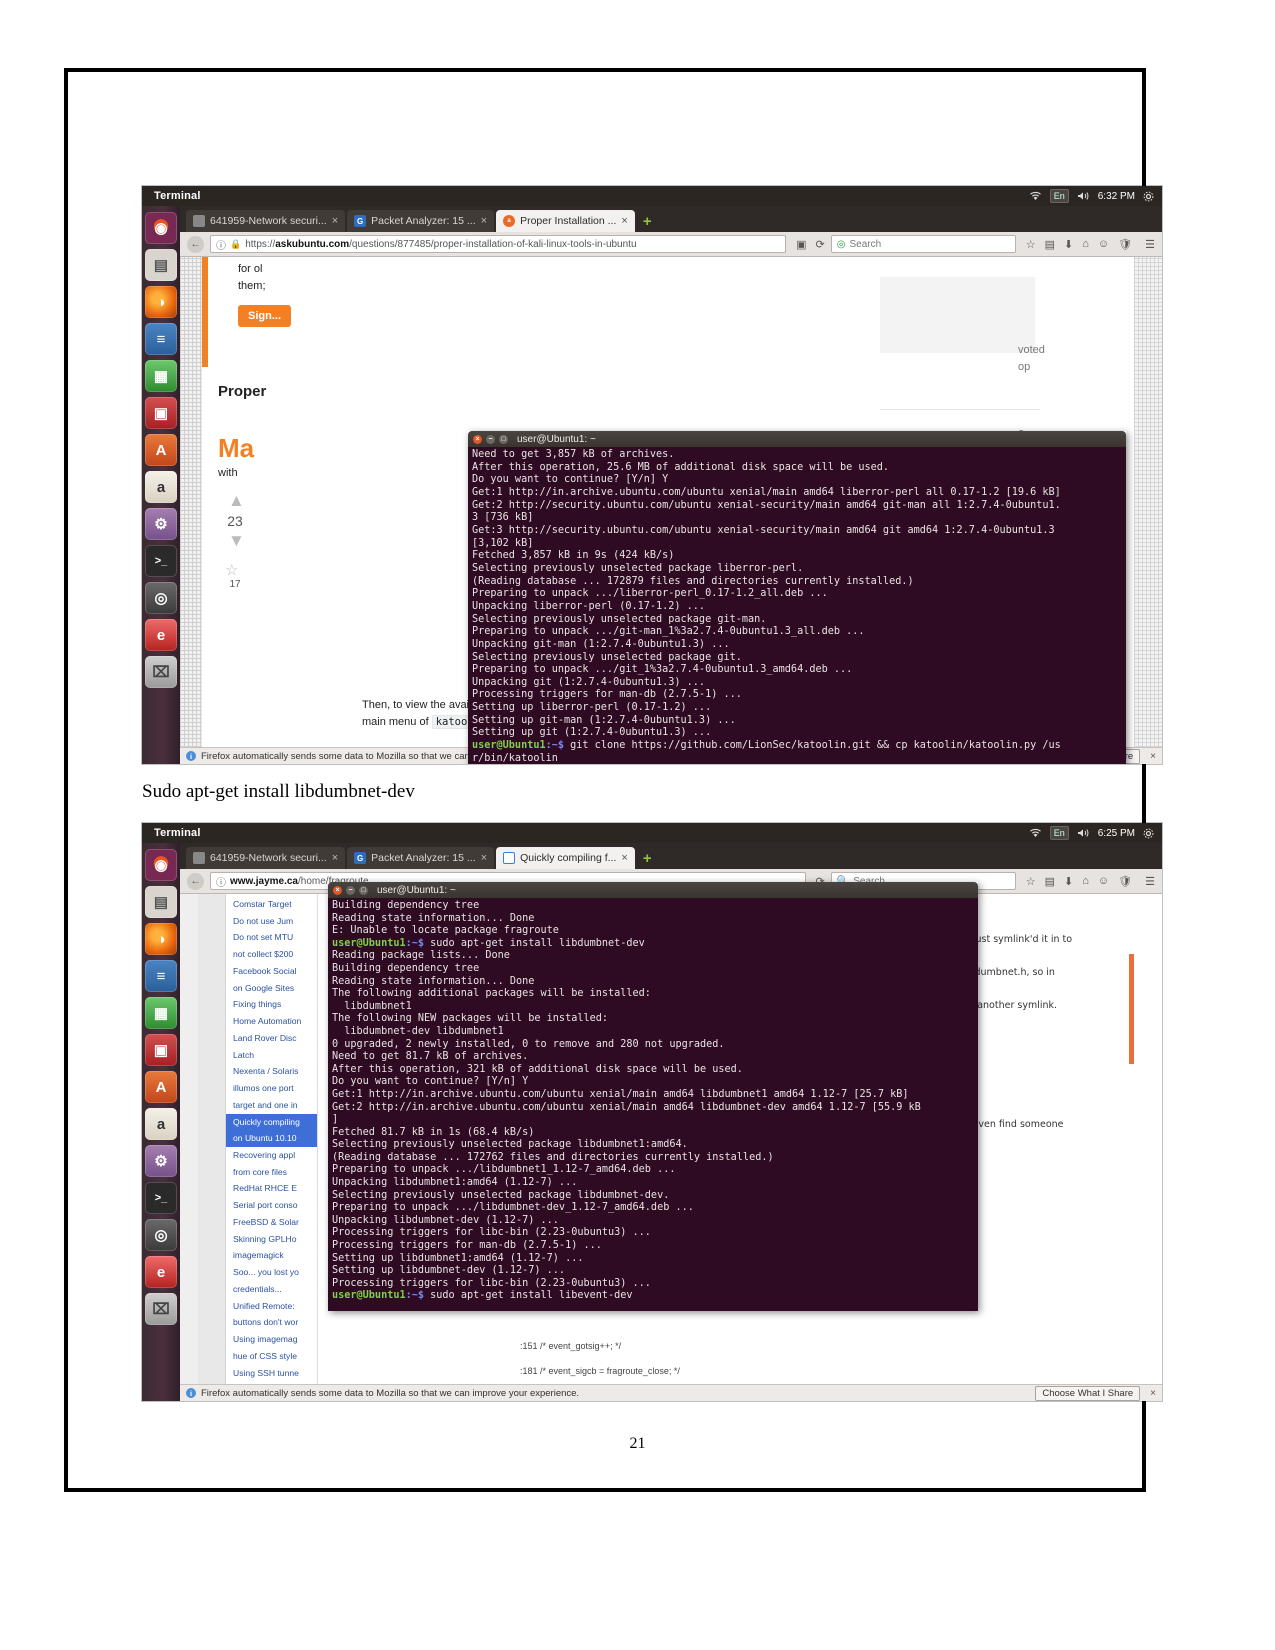  I want to click on toolbar-icons: ☆ ▤ ⬇ ⌂ ☺ 🛡 ☰, so click(1088, 881).